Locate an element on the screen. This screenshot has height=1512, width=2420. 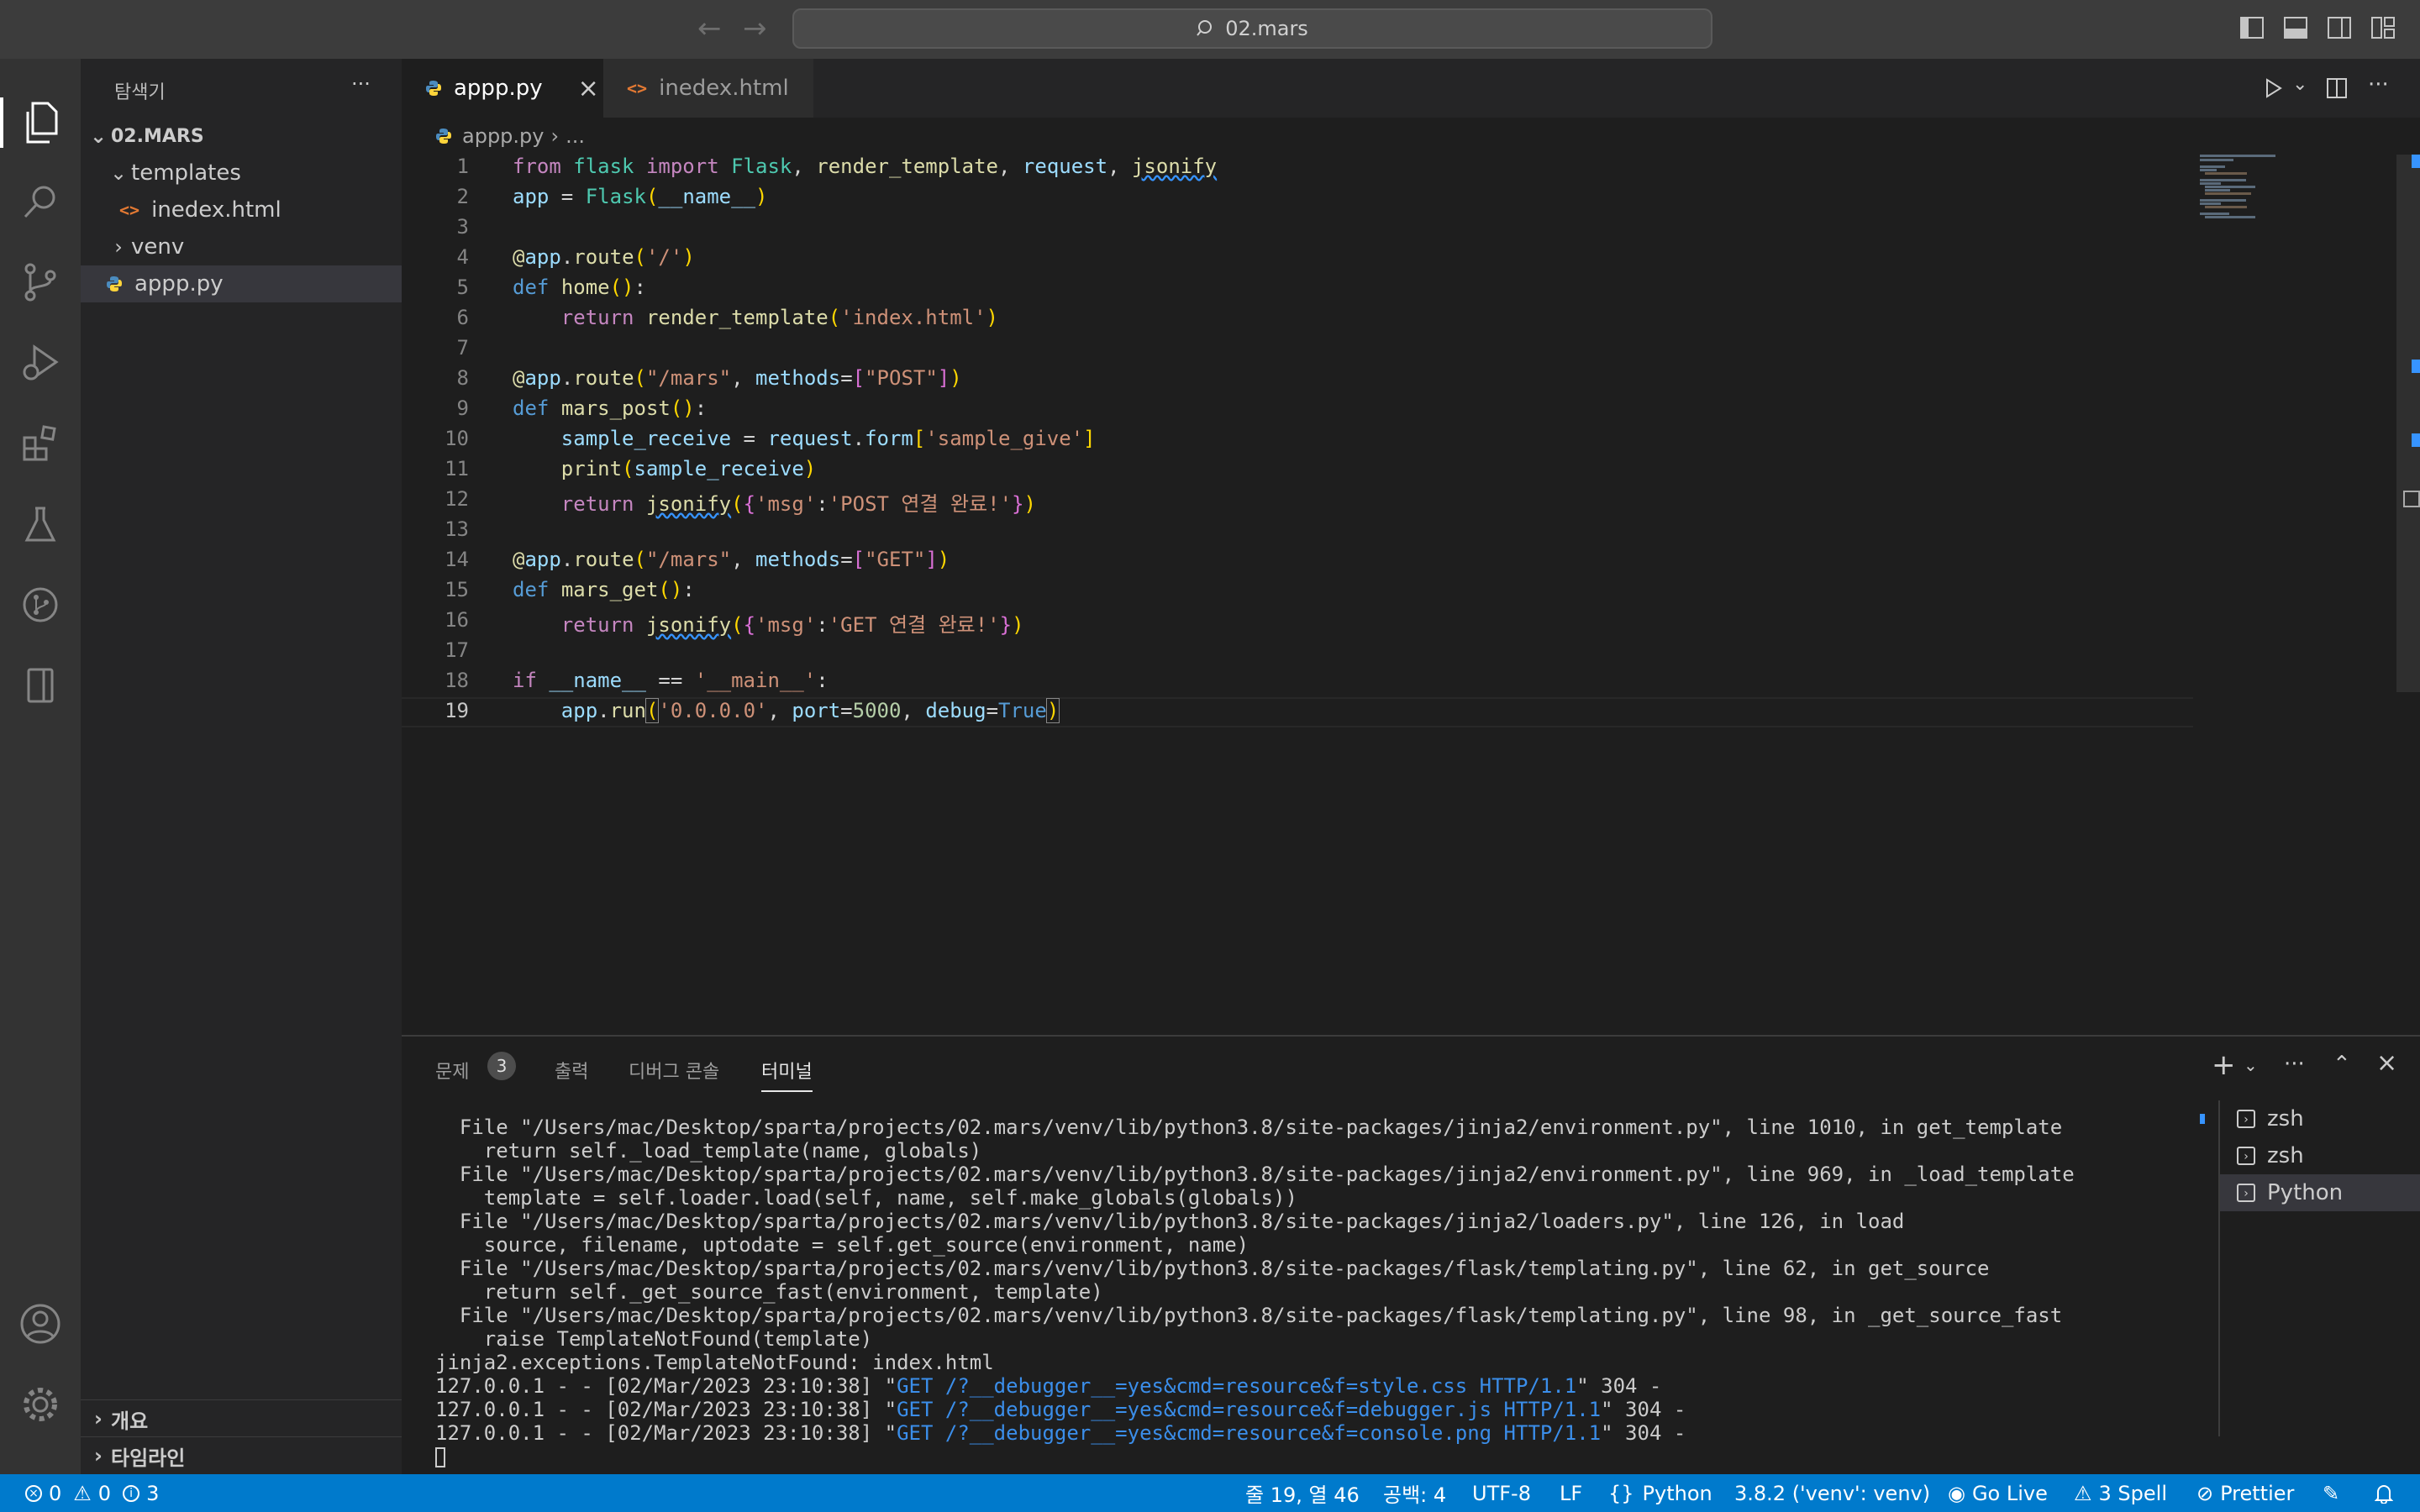
line-number: 11 is located at coordinates (457, 468).